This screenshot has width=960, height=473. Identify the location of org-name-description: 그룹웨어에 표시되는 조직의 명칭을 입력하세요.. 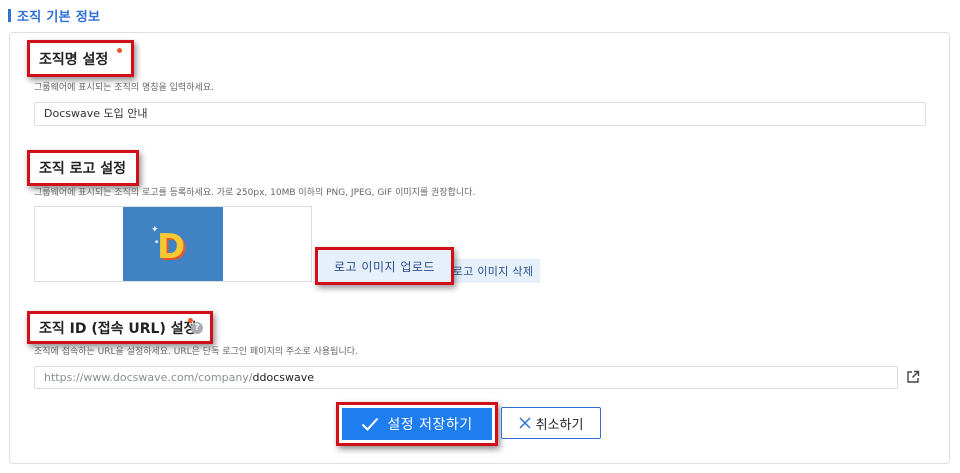
(124, 88).